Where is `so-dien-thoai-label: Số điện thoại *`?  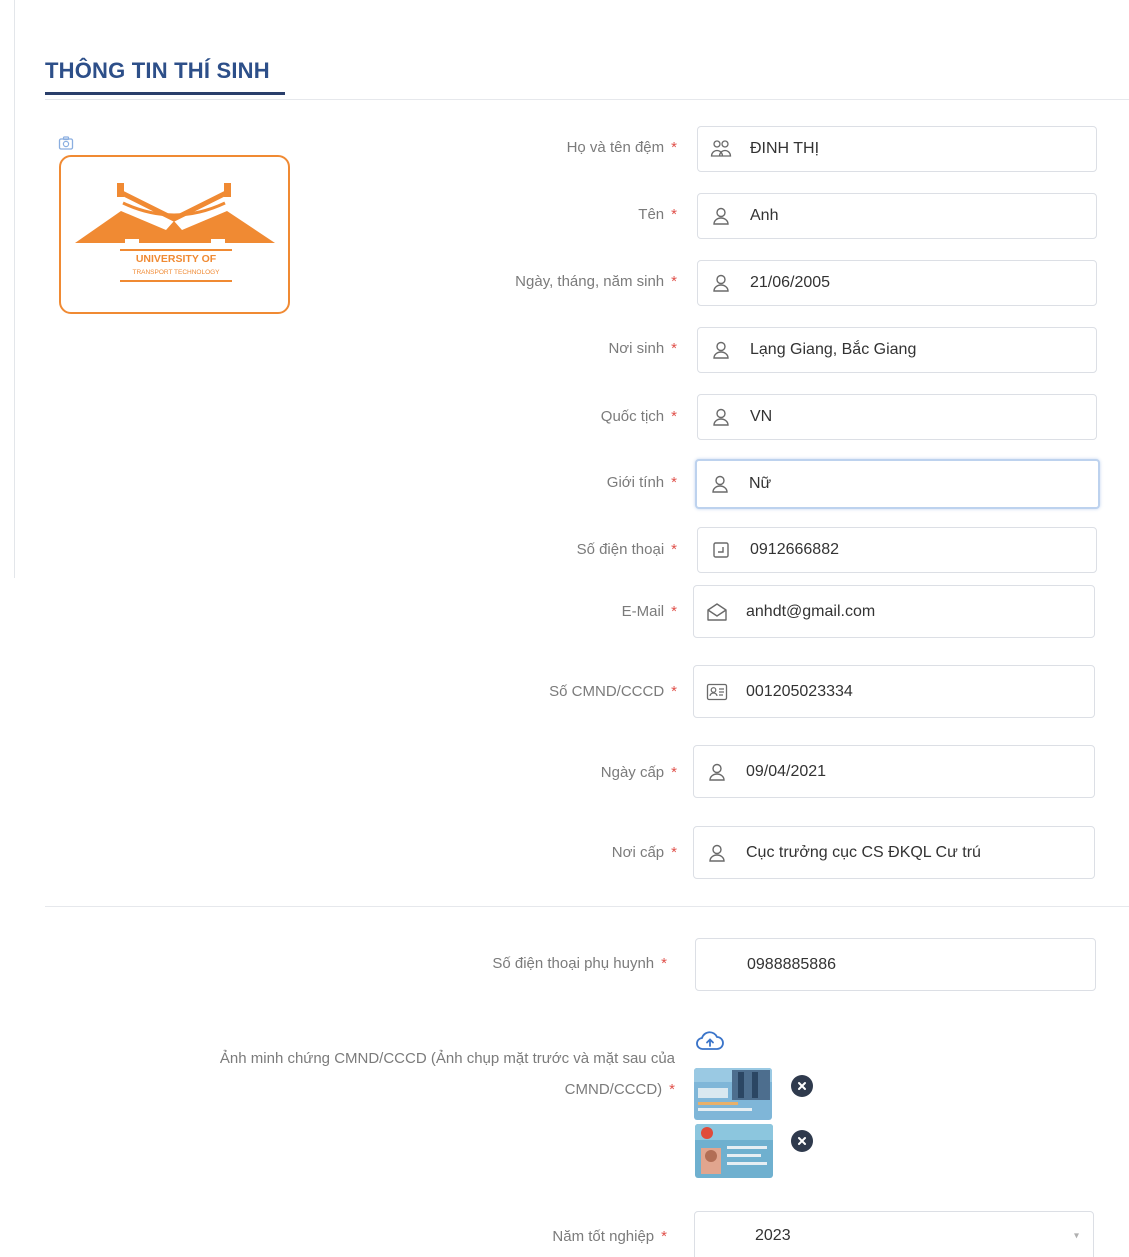 so-dien-thoai-label: Số điện thoại * is located at coordinates (626, 549).